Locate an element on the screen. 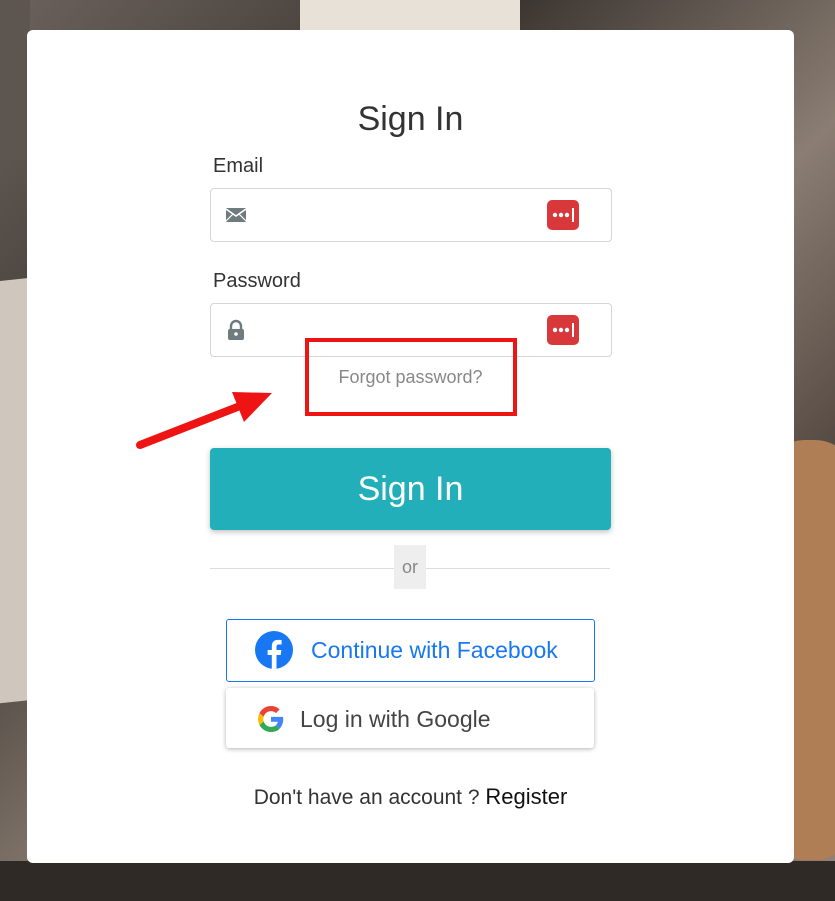 The height and width of the screenshot is (901, 835). email-field-wrapper is located at coordinates (411, 215).